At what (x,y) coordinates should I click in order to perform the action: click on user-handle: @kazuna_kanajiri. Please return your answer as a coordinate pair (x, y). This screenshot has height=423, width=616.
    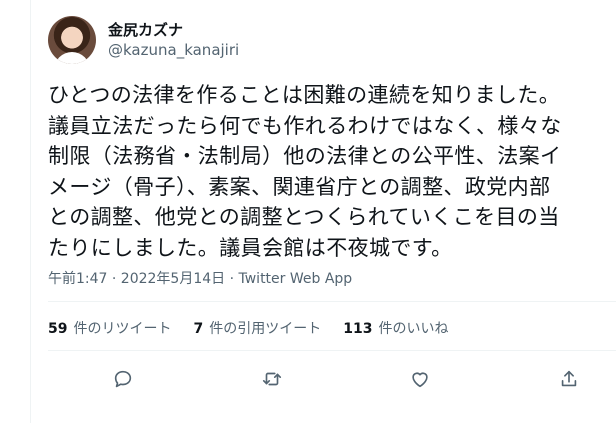
    Looking at the image, I should click on (173, 50).